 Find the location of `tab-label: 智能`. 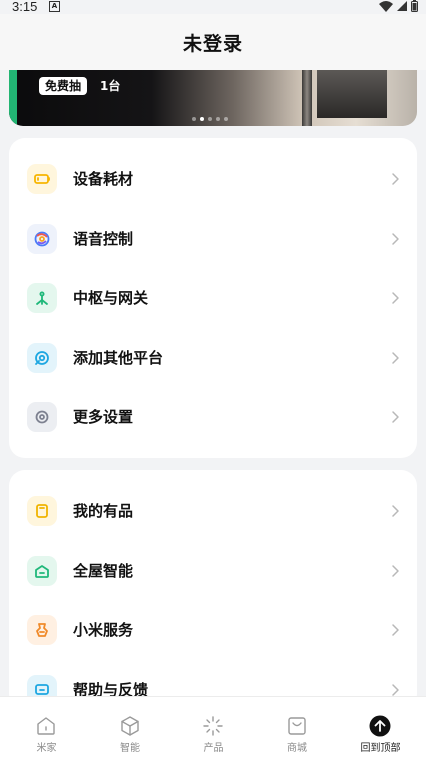

tab-label: 智能 is located at coordinates (130, 748).